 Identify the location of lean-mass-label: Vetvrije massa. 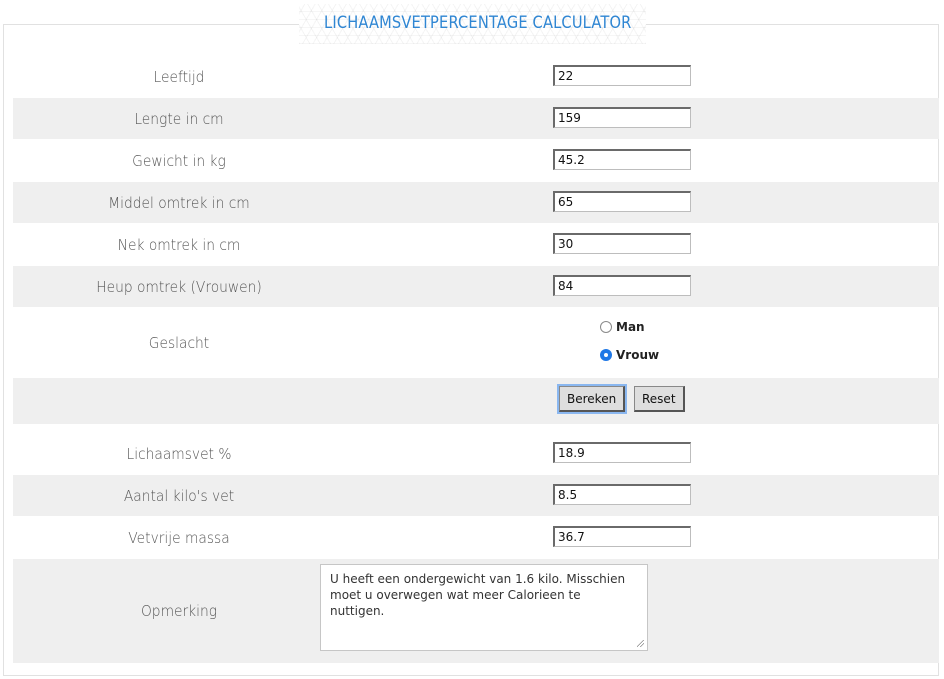
(179, 537).